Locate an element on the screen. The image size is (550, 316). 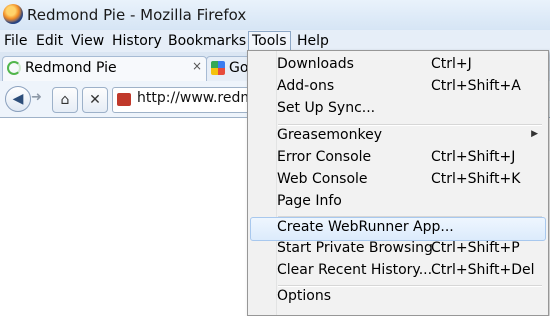
menu-item-web-console: Web Console Ctrl+Shift+K is located at coordinates (398, 181).